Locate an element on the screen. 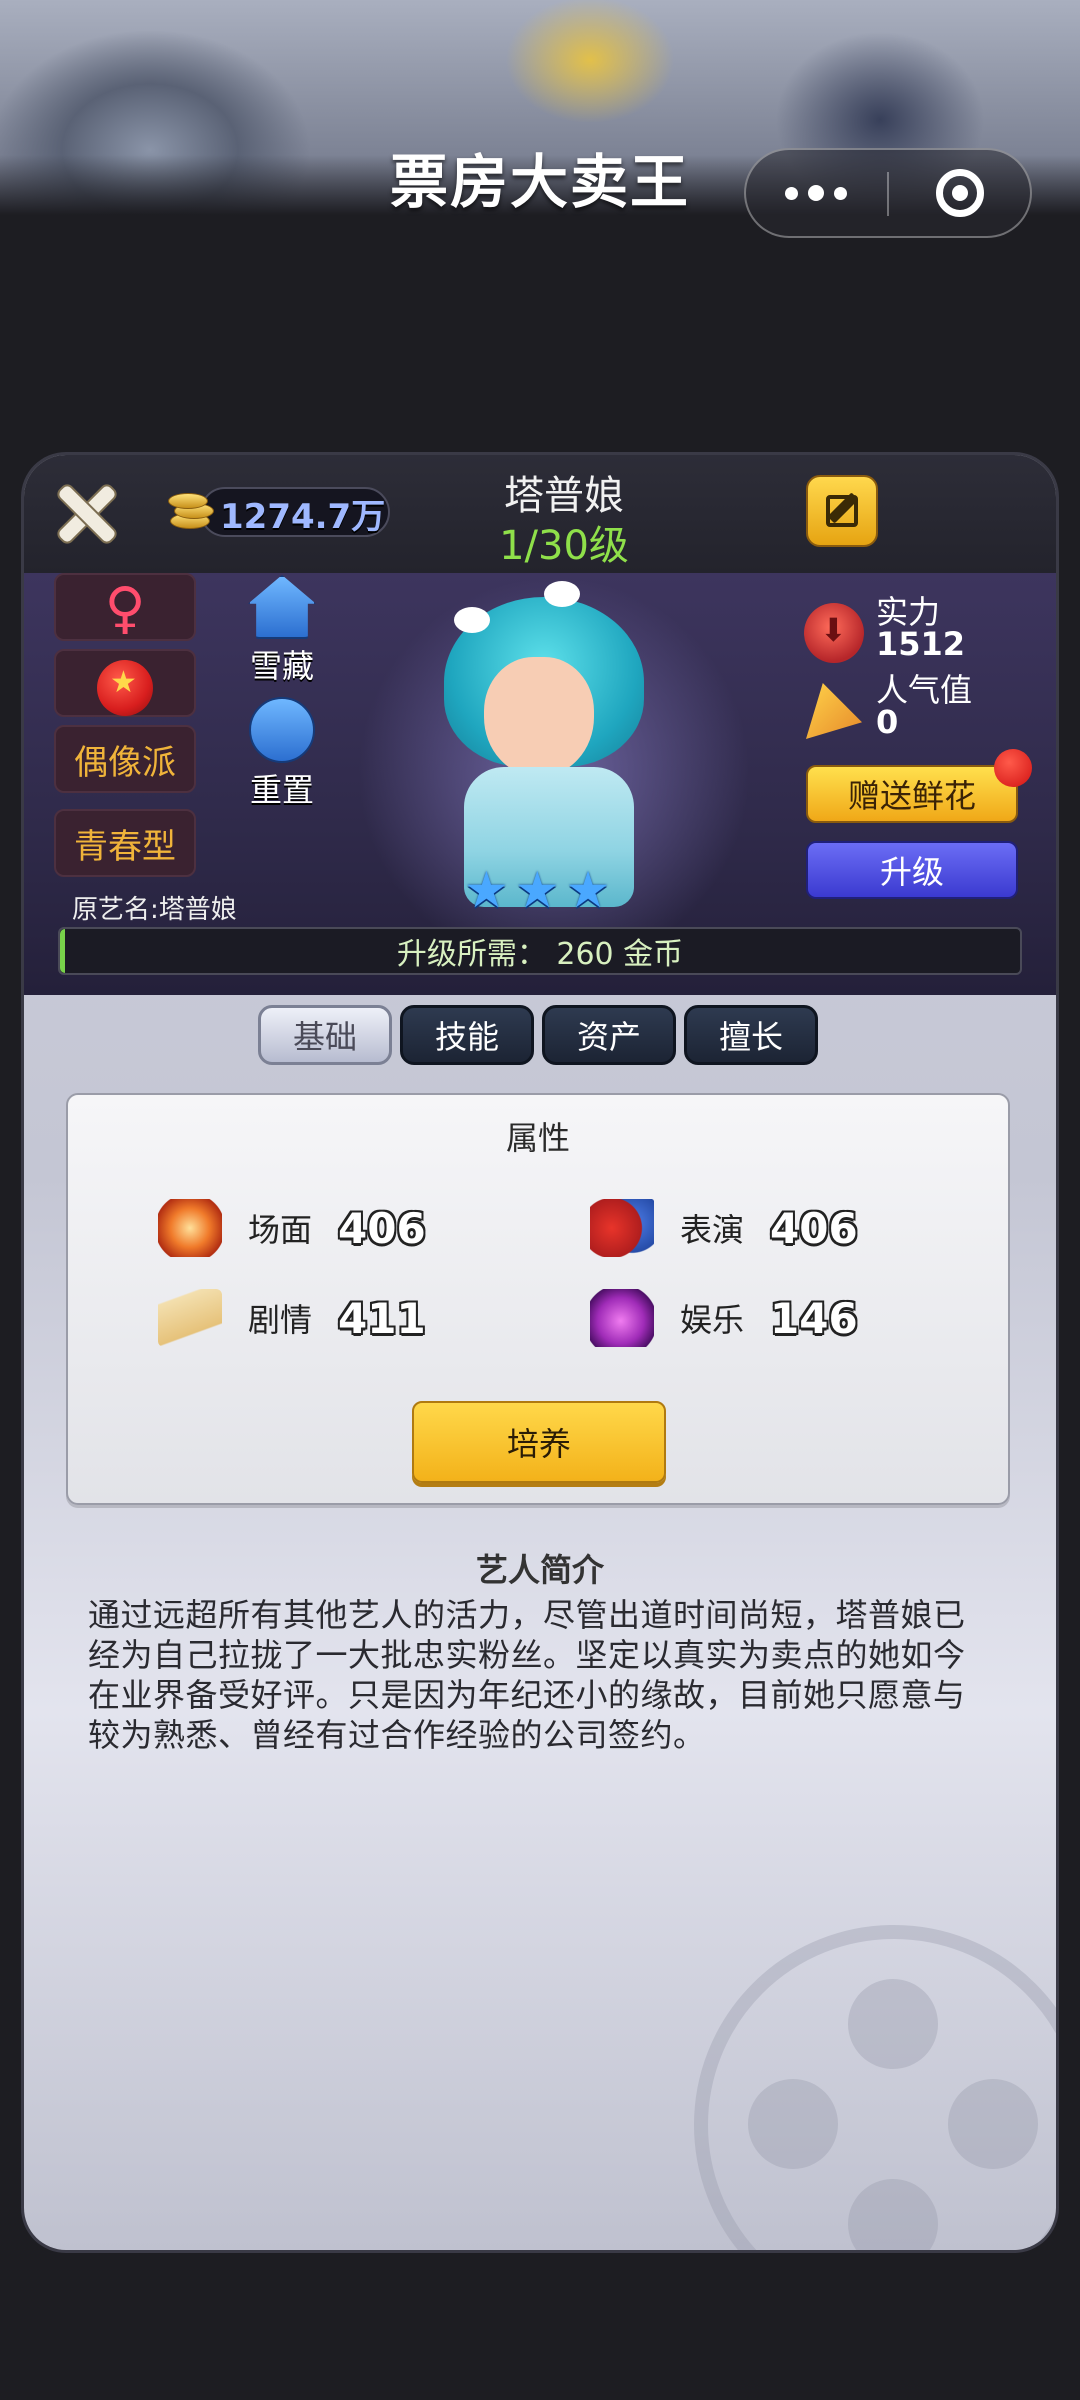 This screenshot has height=2400, width=1080. attribute-scene: 场面 406 is located at coordinates (292, 1228).